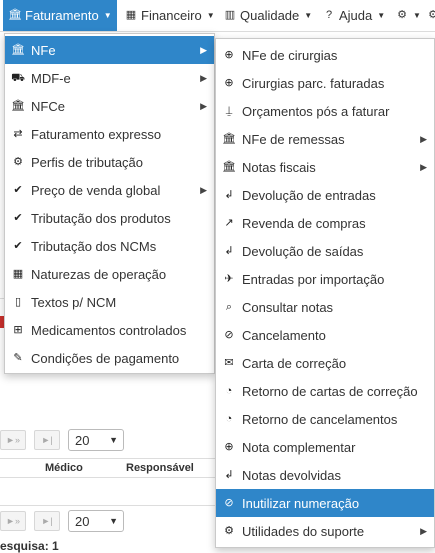 Image resolution: width=435 pixels, height=553 pixels. I want to click on nfe-menu-item-label: Notas devolvidas, so click(291, 475).